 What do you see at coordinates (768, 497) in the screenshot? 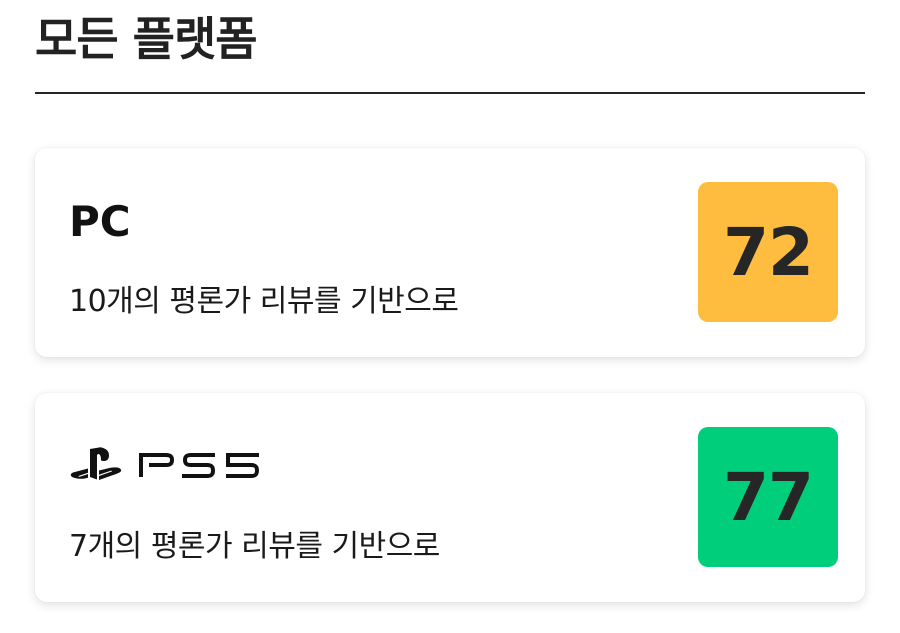
I see `metascore-badge: 77` at bounding box center [768, 497].